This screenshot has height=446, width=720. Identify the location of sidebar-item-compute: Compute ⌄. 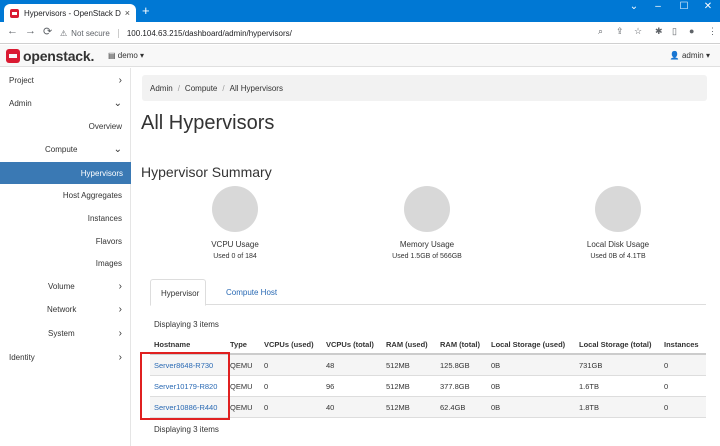
(65, 149).